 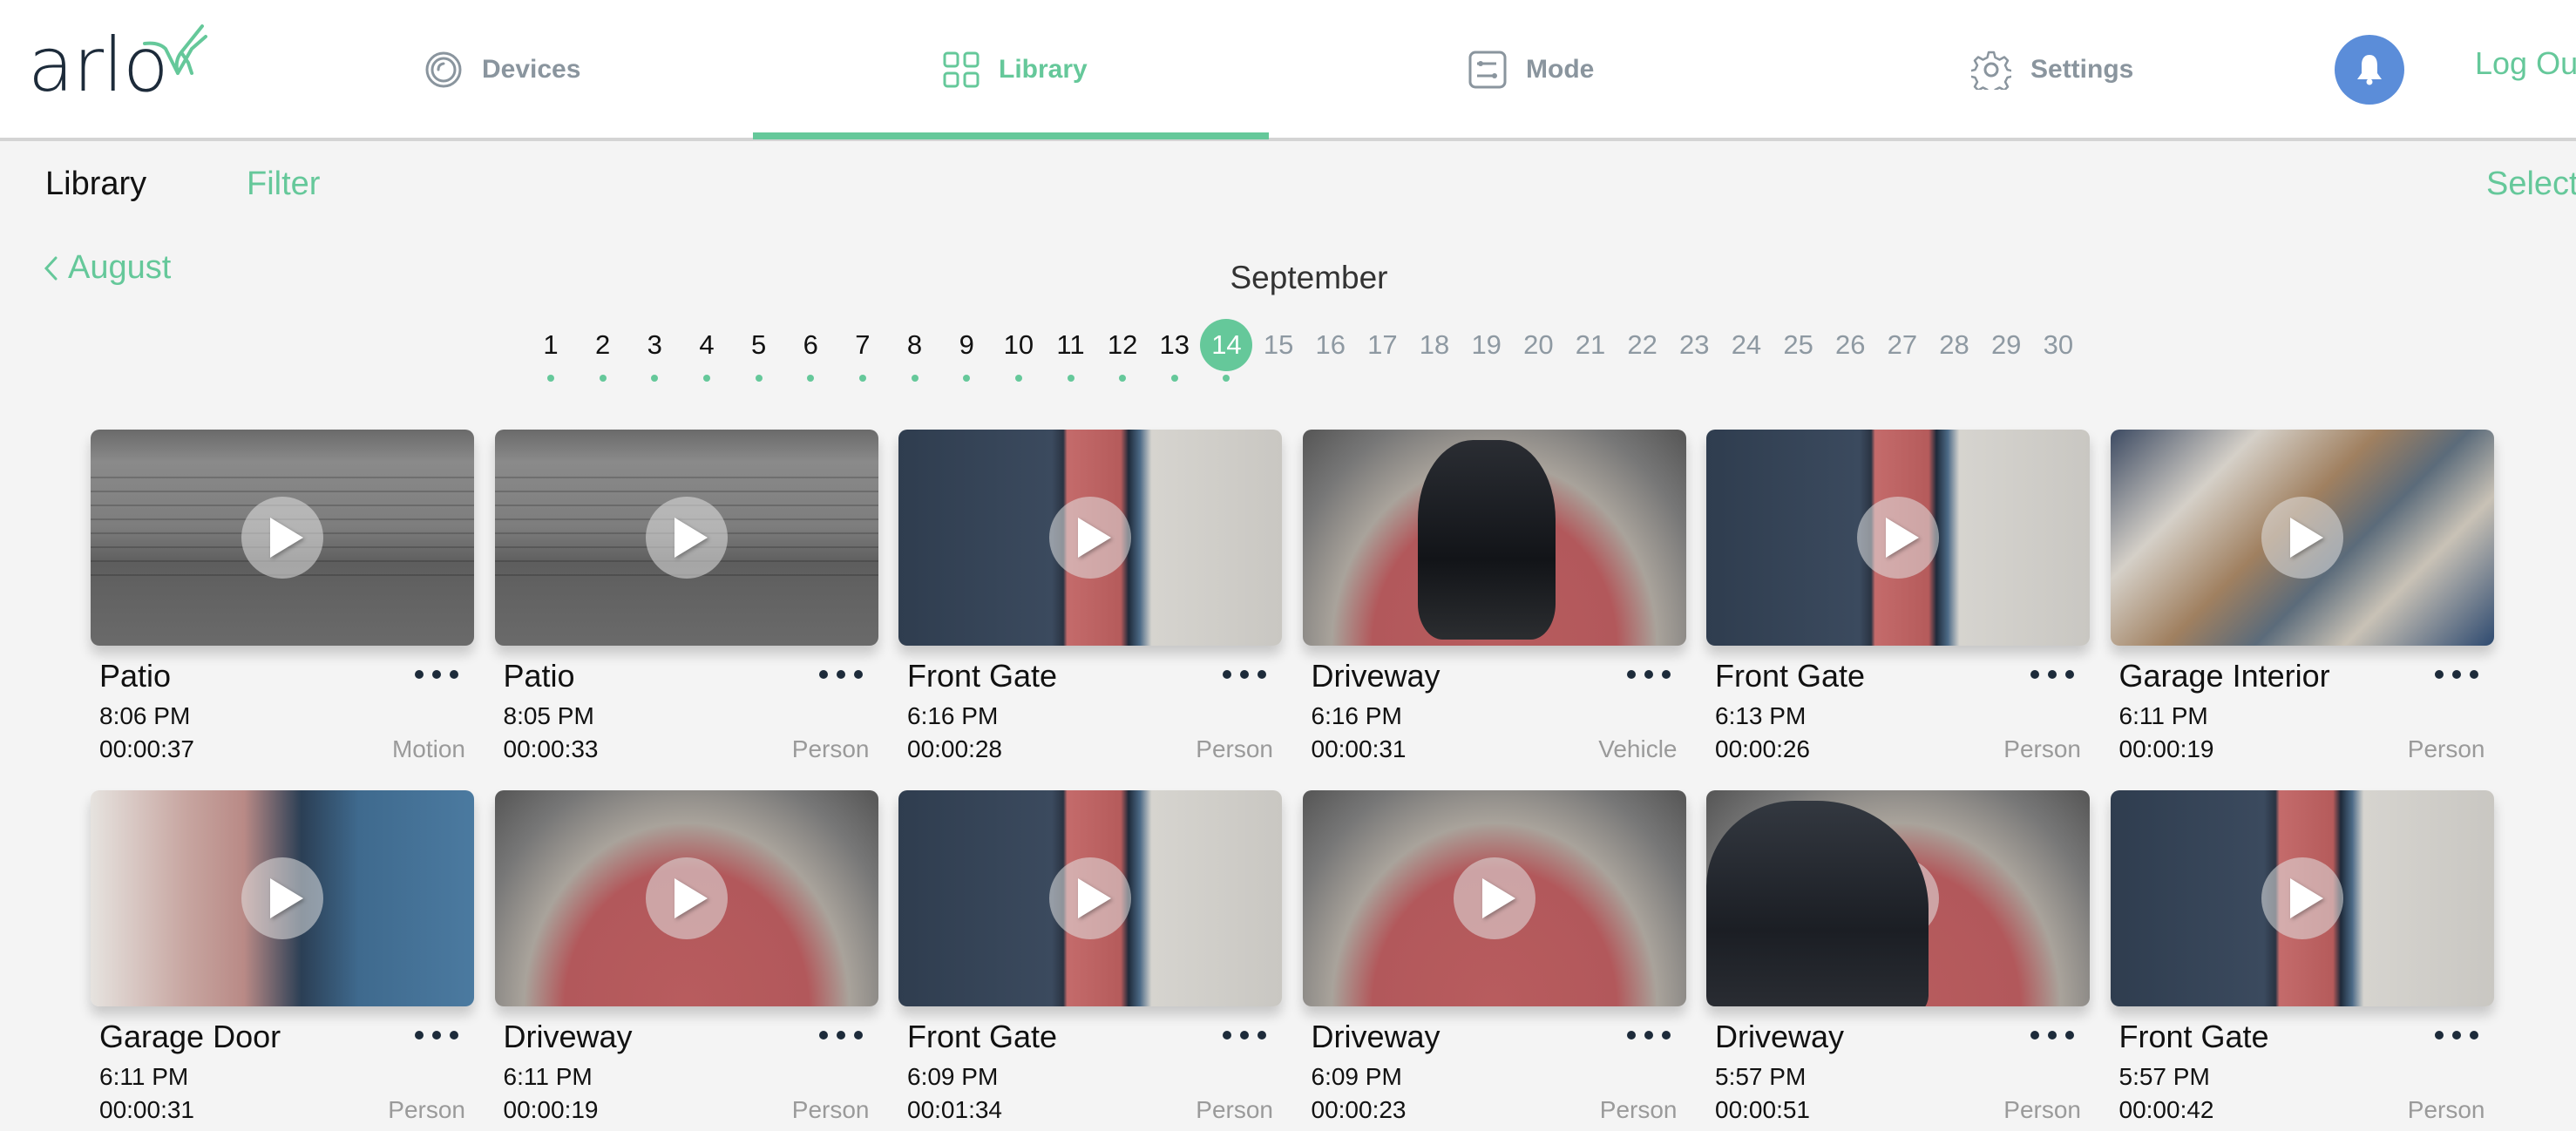 I want to click on recording-duration: 00:00:28, so click(x=955, y=748).